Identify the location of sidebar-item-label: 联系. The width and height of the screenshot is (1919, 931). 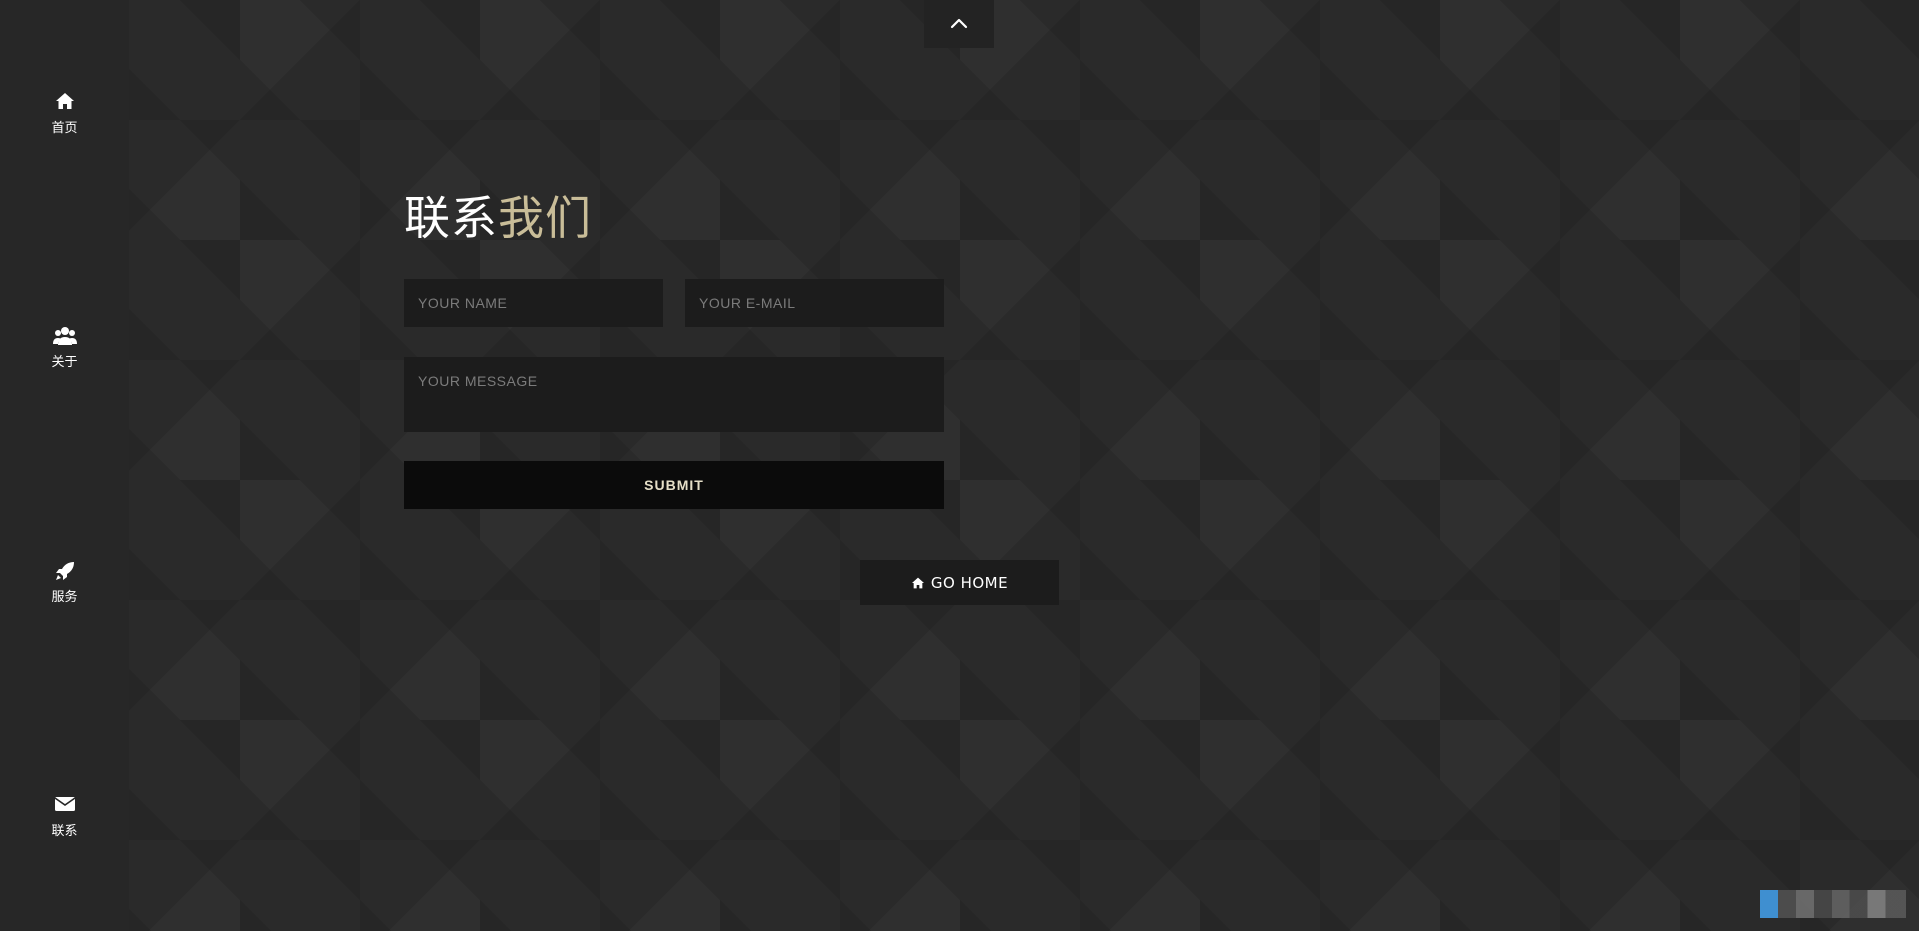
(64, 831).